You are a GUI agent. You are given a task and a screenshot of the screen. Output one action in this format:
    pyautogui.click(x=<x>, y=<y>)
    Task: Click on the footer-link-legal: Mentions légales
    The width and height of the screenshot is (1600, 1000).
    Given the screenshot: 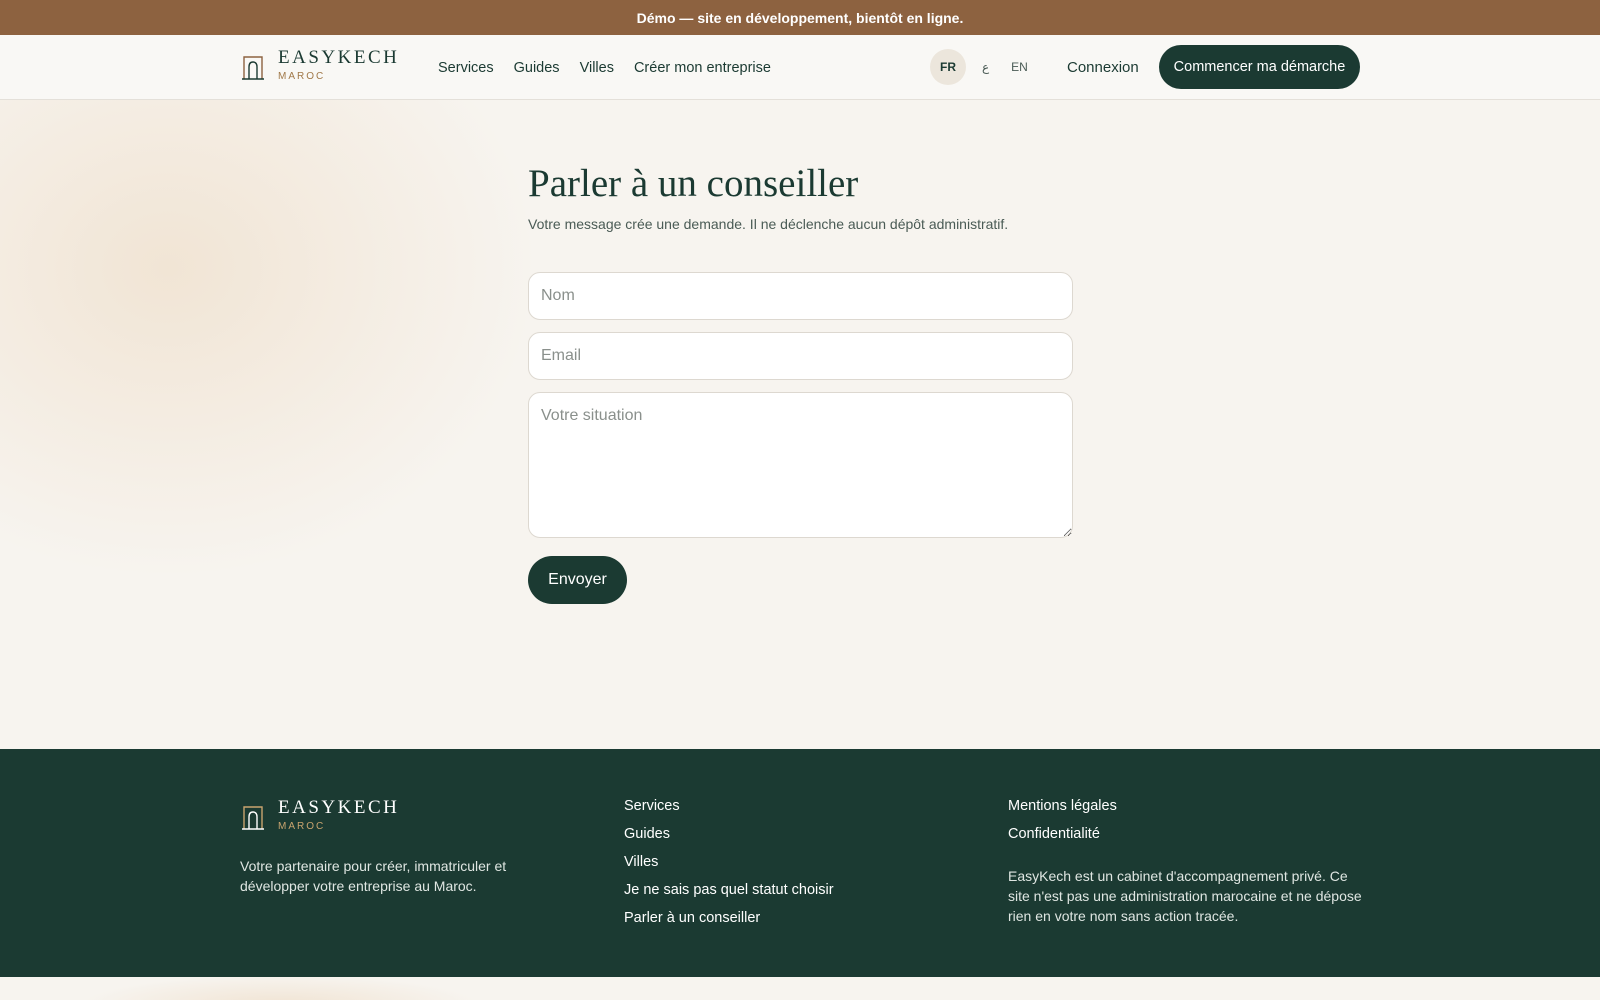 What is the action you would take?
    pyautogui.click(x=1062, y=811)
    